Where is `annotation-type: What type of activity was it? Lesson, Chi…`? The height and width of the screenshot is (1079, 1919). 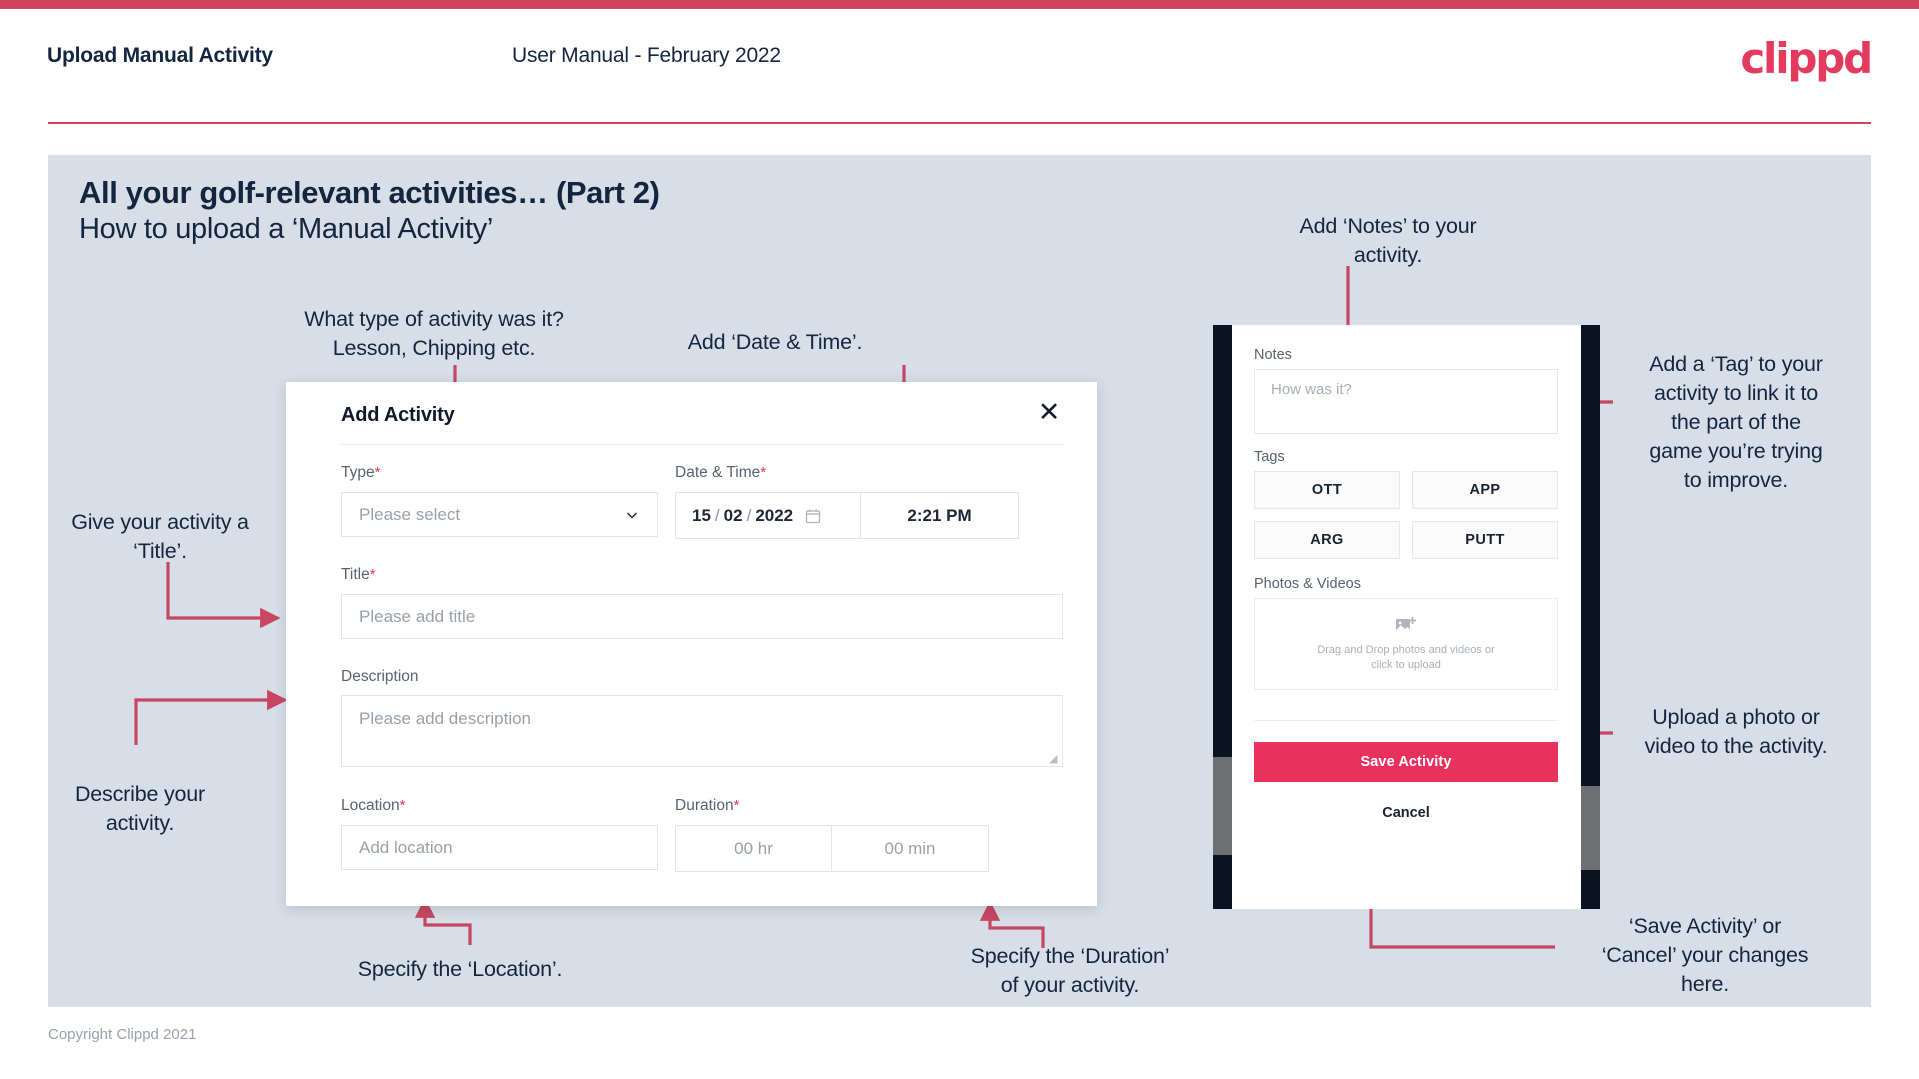 annotation-type: What type of activity was it? Lesson, Chi… is located at coordinates (434, 333).